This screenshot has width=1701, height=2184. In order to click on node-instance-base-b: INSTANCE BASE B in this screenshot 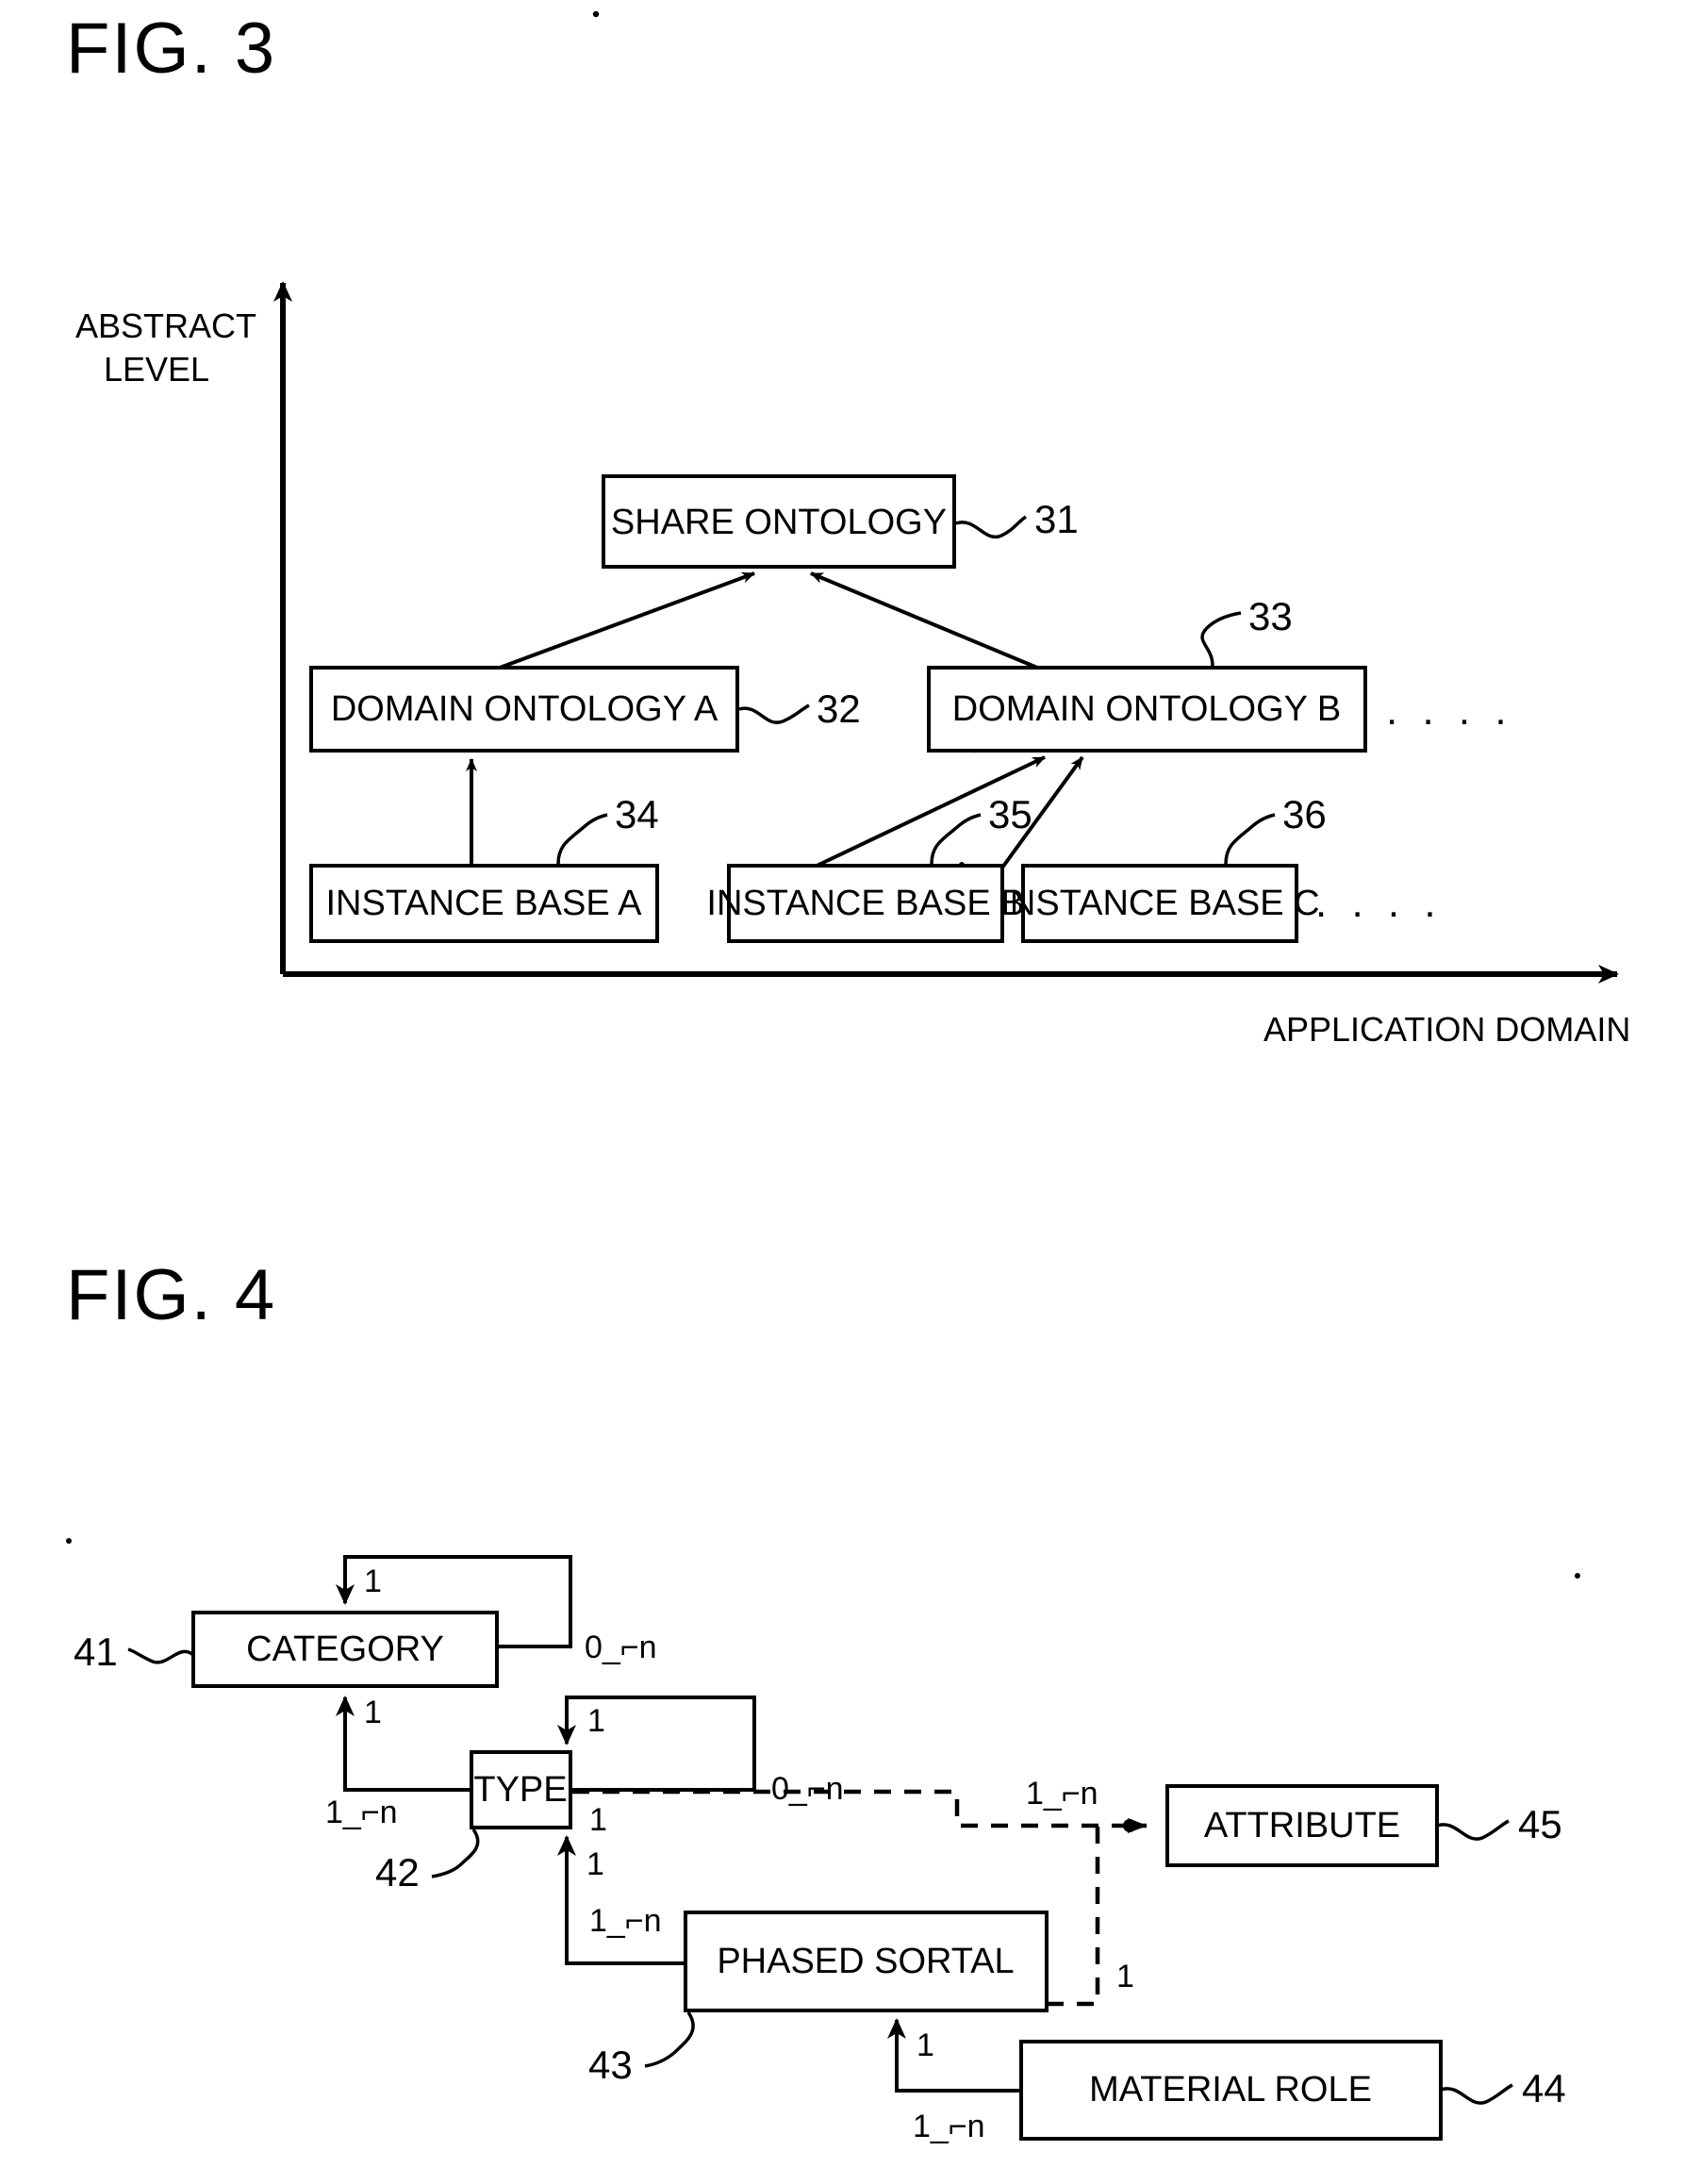, I will do `click(866, 903)`.